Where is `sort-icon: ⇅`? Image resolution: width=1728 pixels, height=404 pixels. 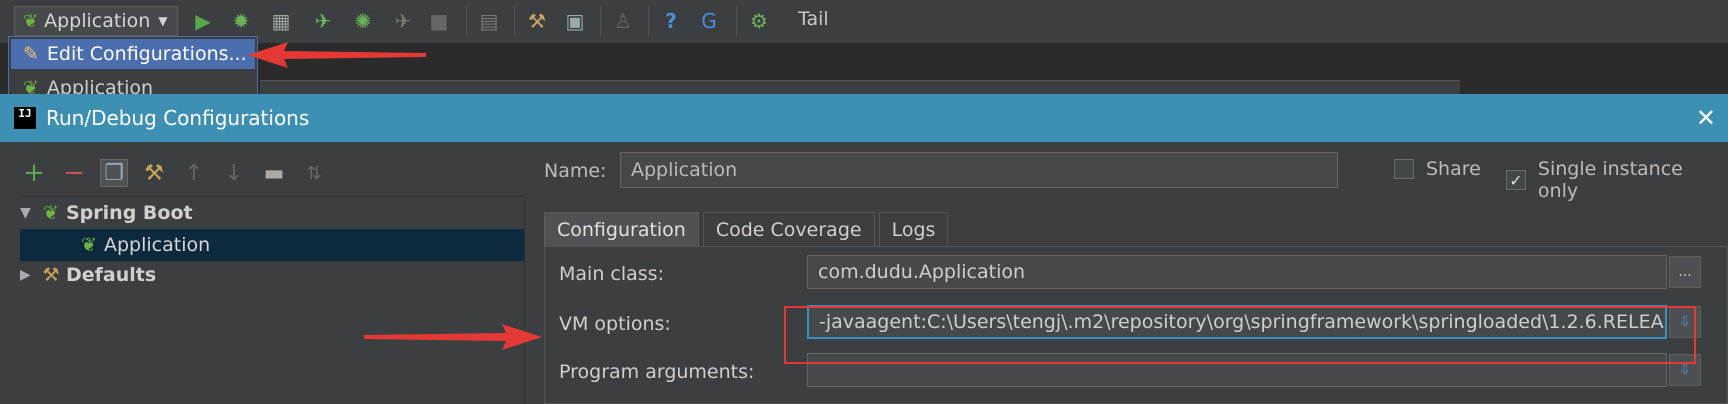
sort-icon: ⇅ is located at coordinates (314, 173).